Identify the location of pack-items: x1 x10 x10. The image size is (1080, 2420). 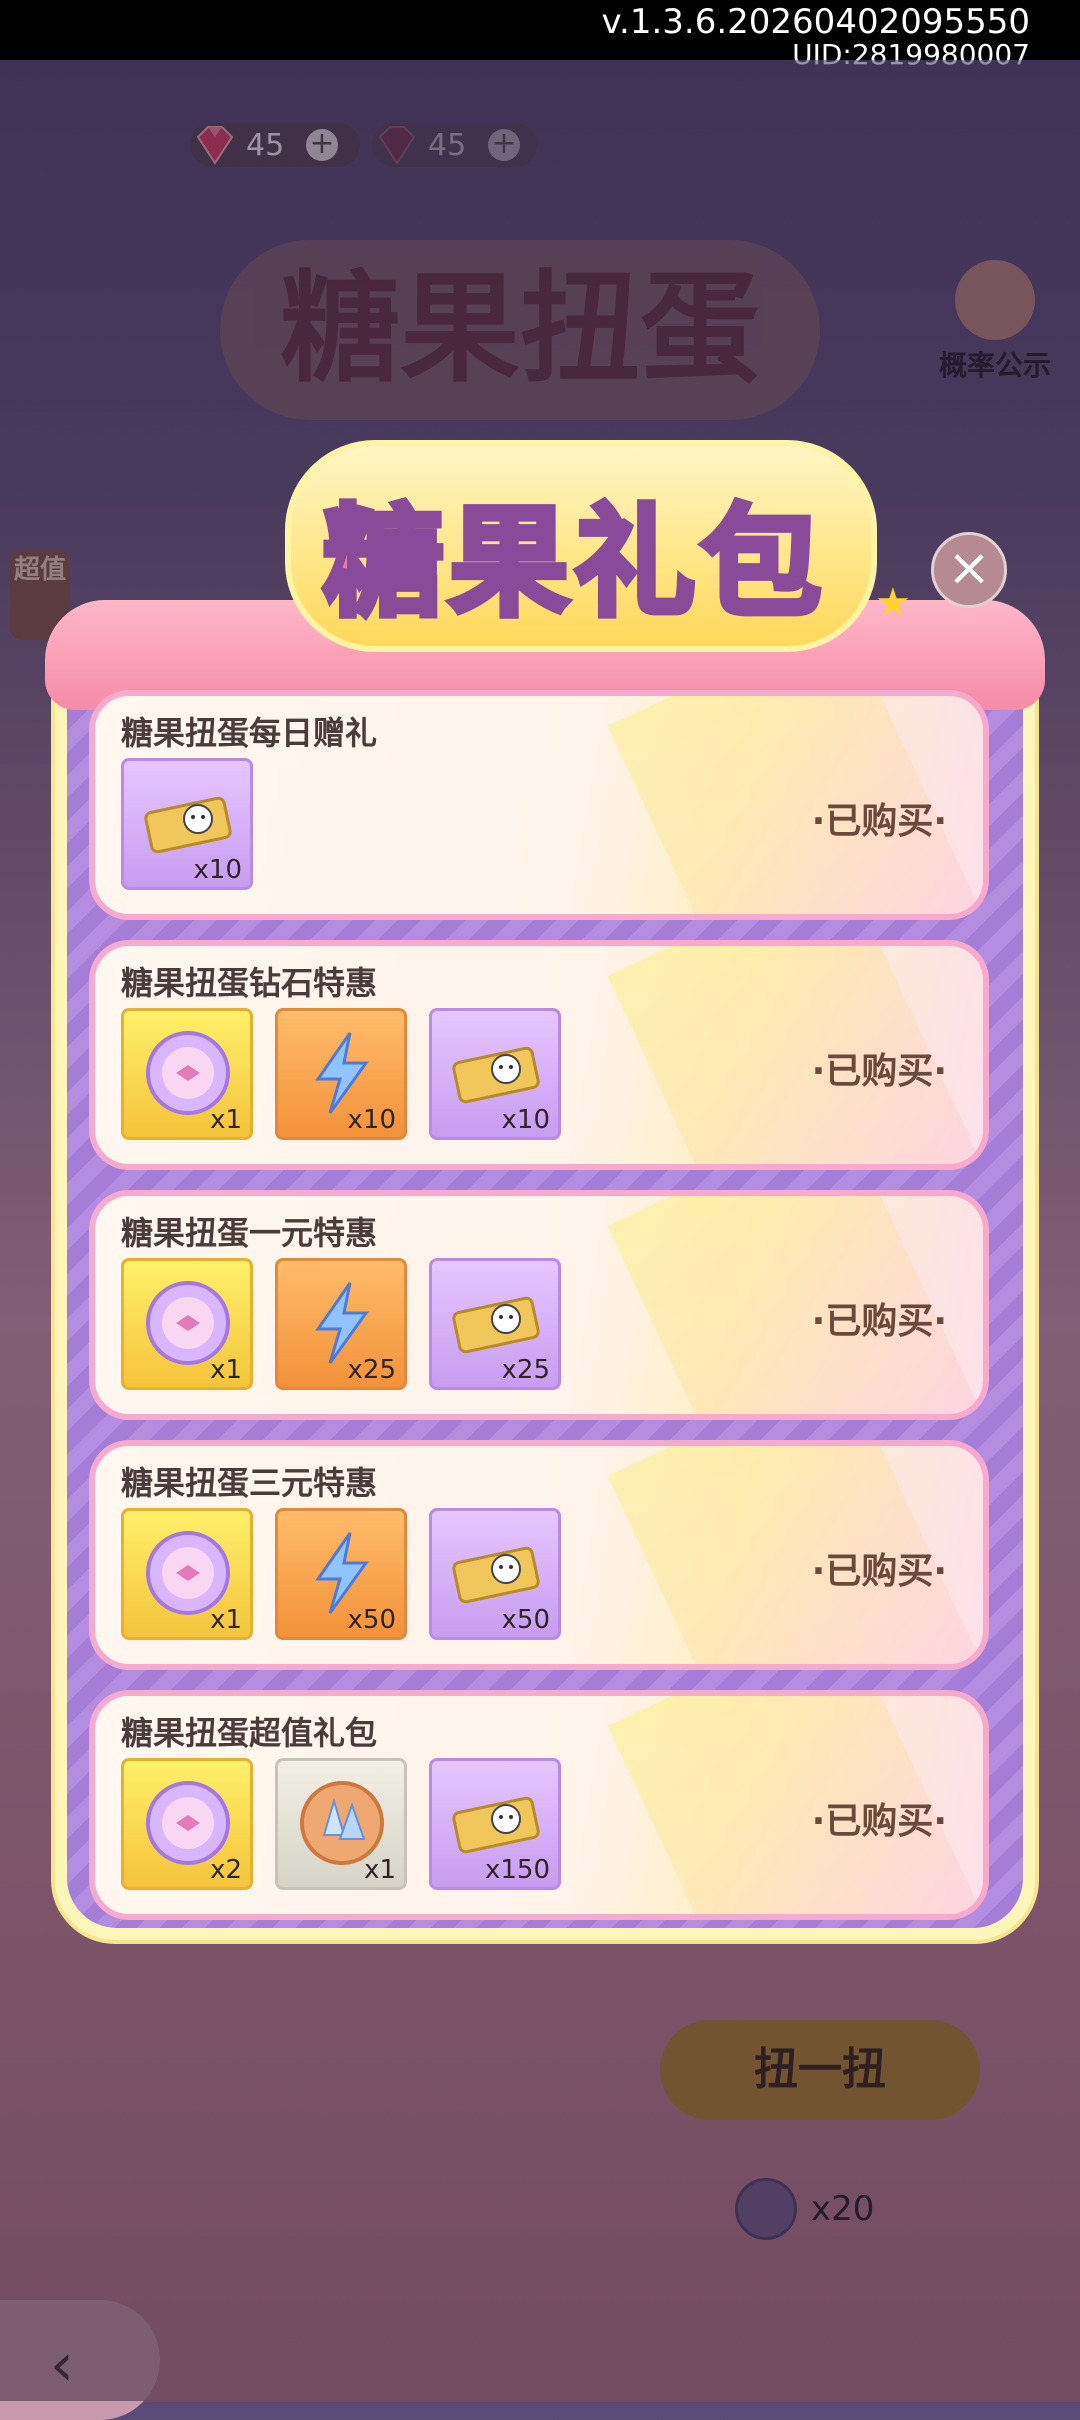
(341, 1074).